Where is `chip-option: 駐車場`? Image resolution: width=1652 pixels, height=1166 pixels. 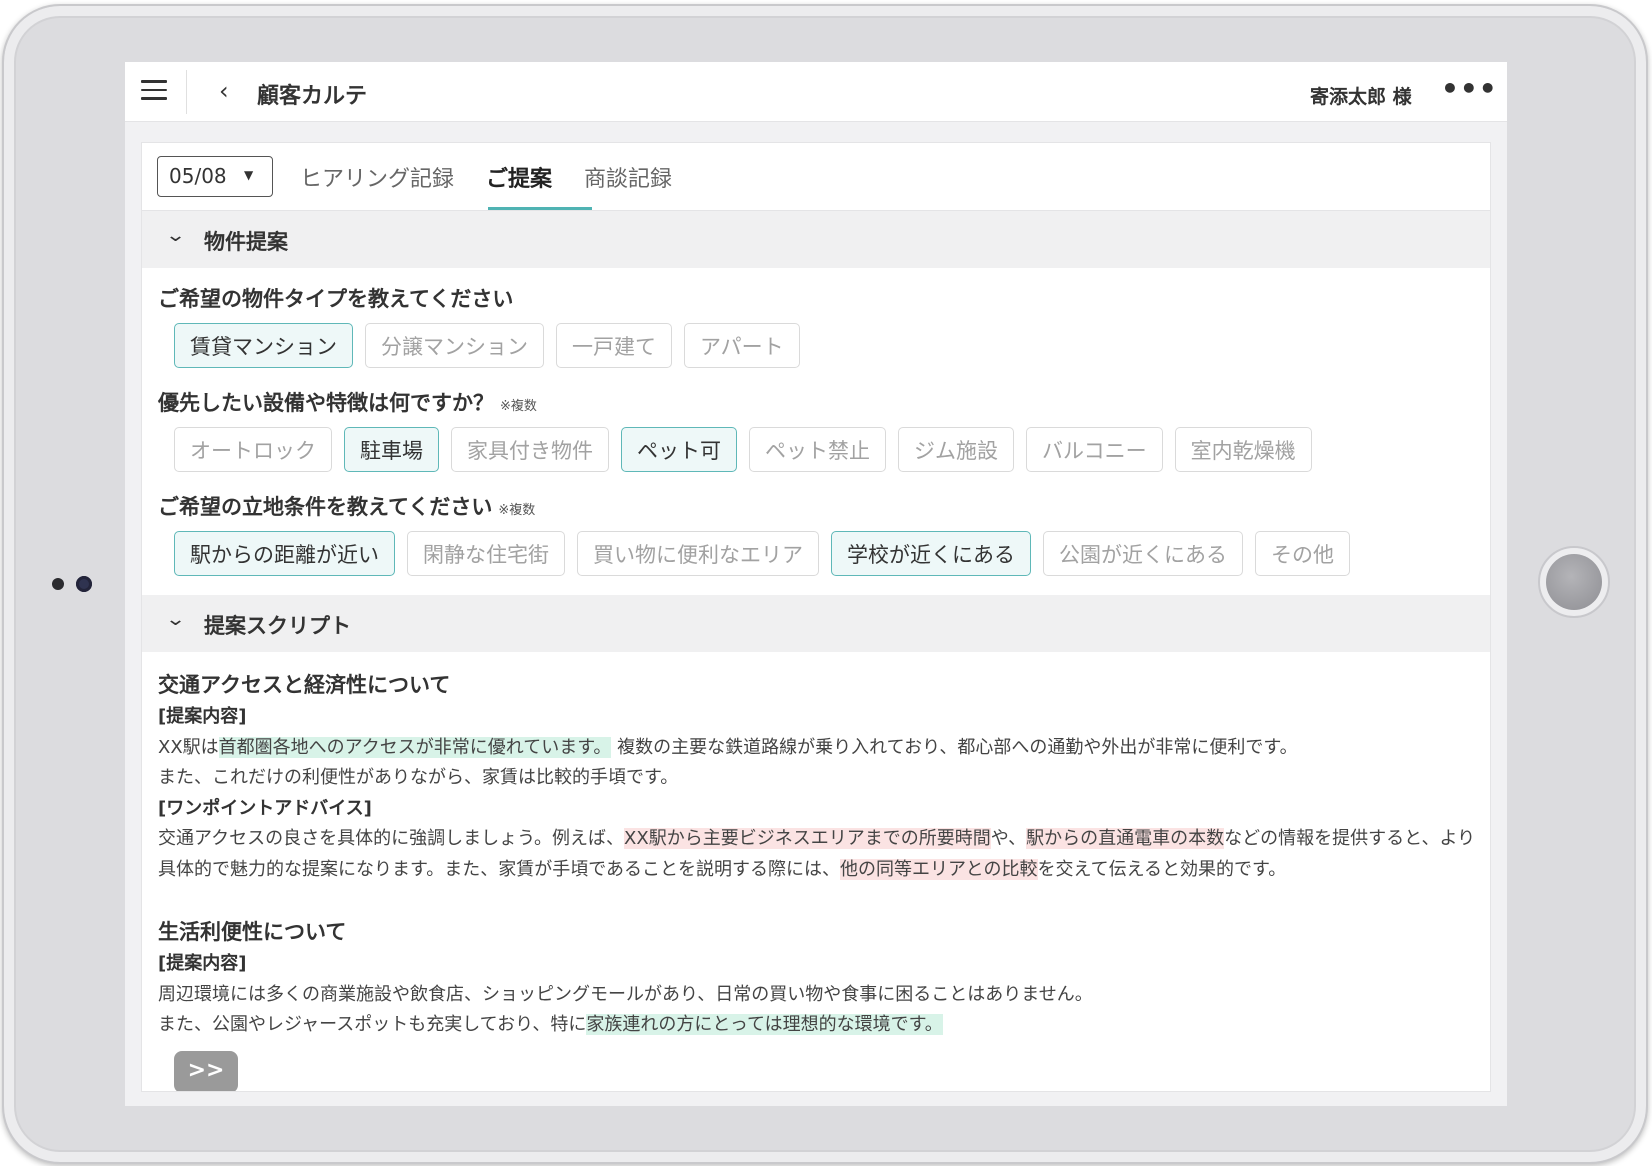
chip-option: 駐車場 is located at coordinates (391, 449).